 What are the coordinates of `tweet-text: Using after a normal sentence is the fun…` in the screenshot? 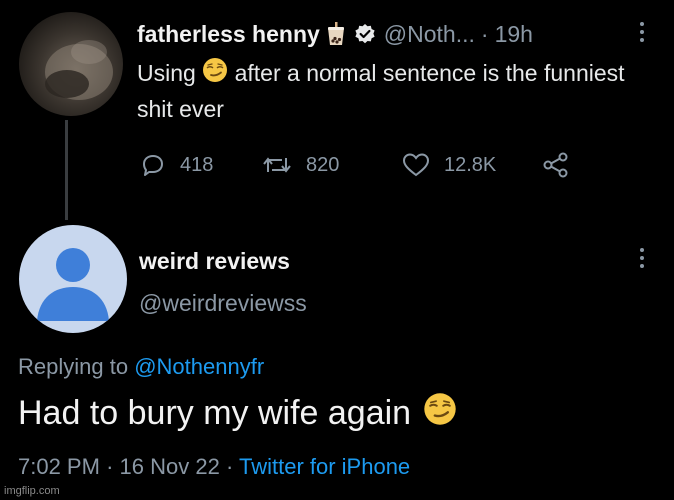 It's located at (397, 91).